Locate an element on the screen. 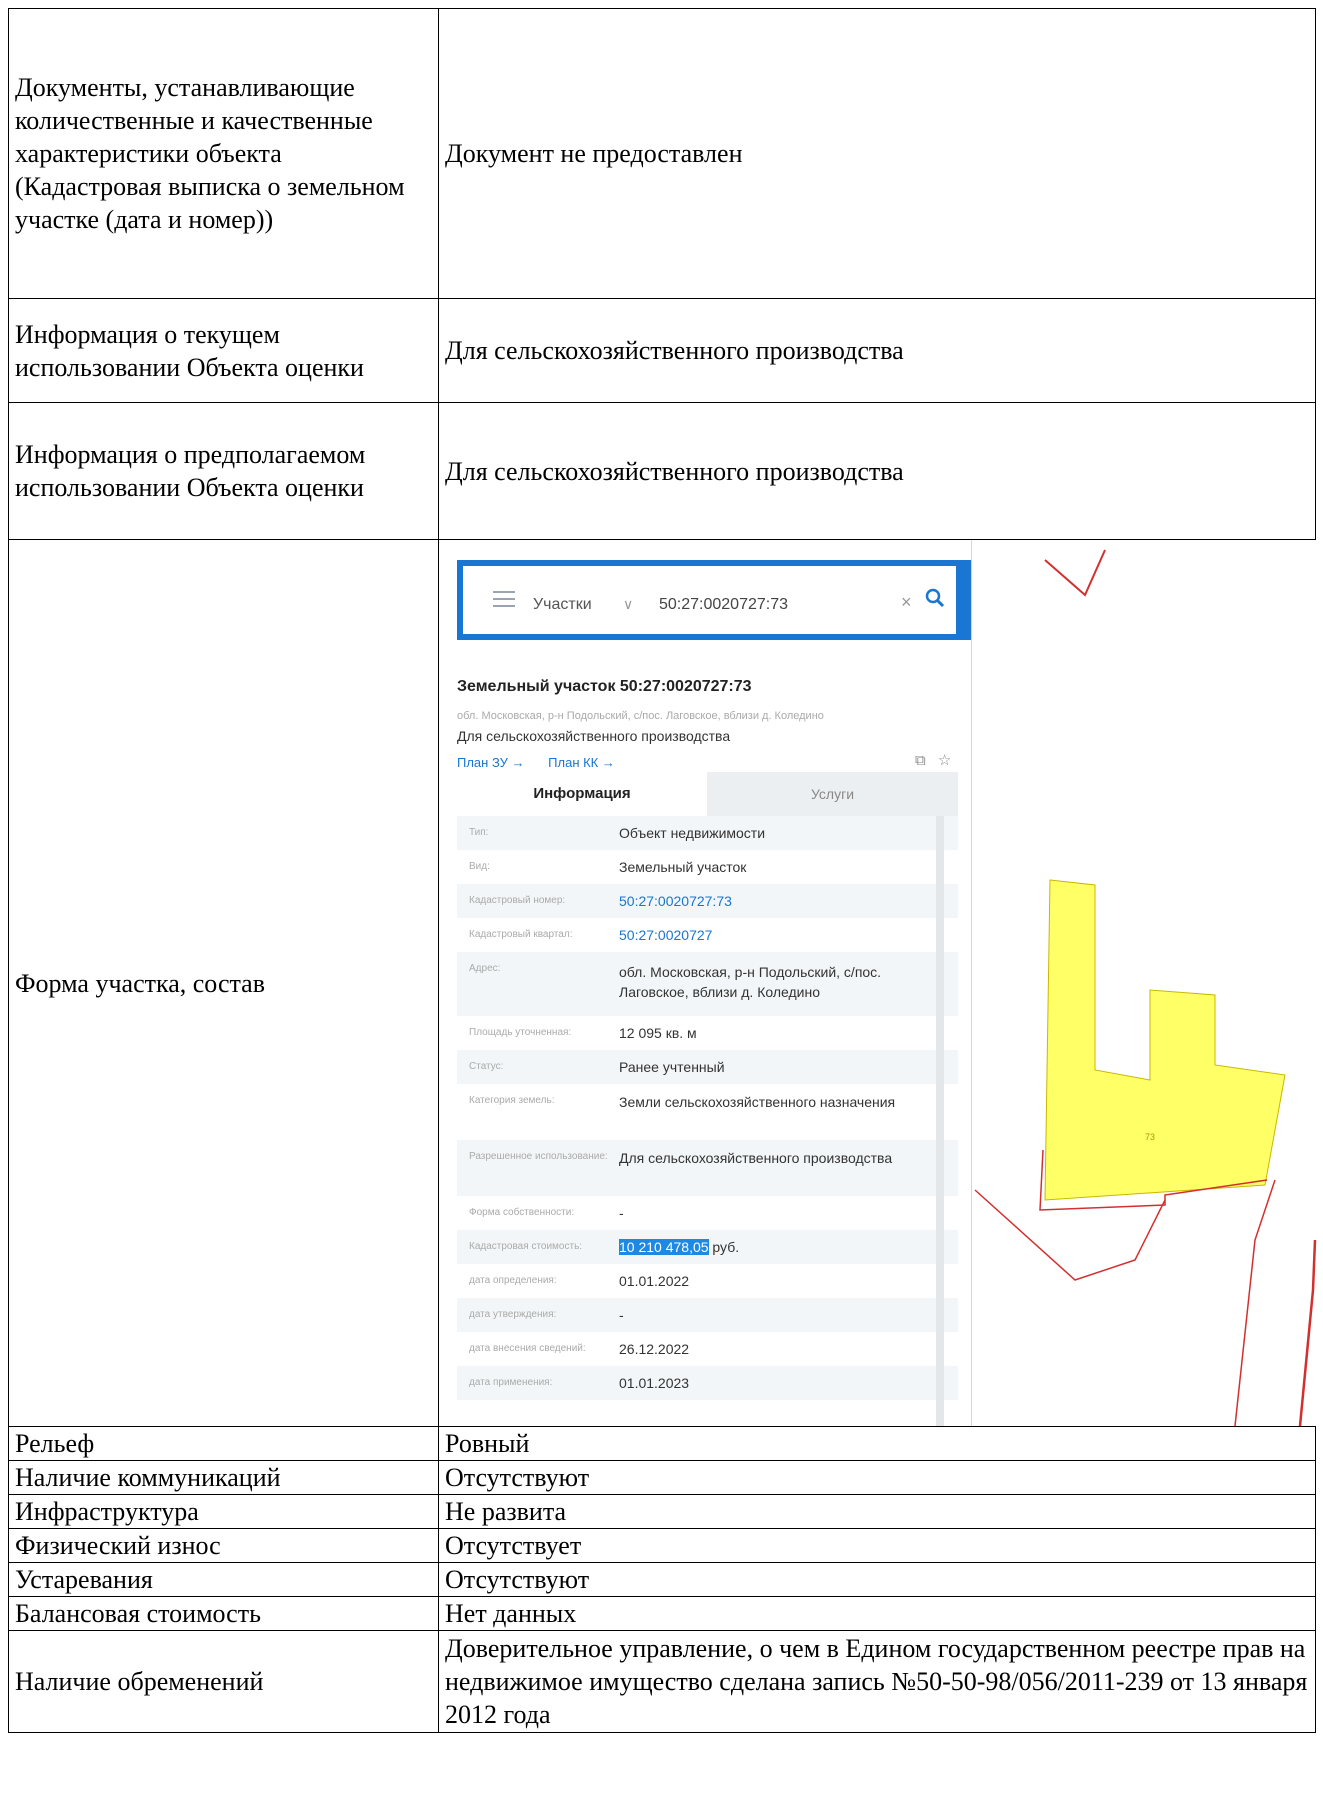 Image resolution: width=1323 pixels, height=1798 pixels. field-value: Земли сельскохозяйственного назначения is located at coordinates (757, 1102).